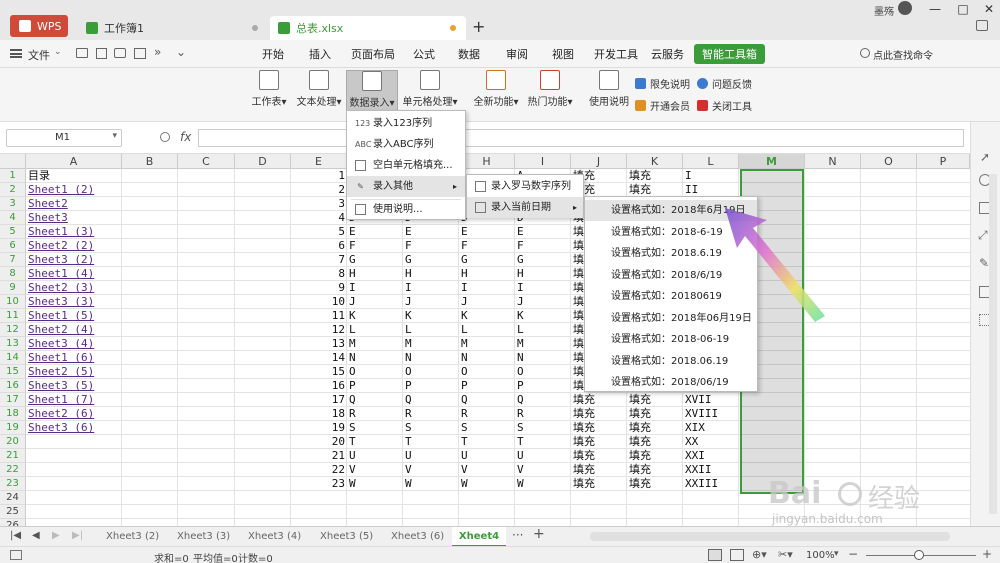 Image resolution: width=1000 pixels, height=563 pixels. I want to click on number-cell: 17, so click(319, 400).